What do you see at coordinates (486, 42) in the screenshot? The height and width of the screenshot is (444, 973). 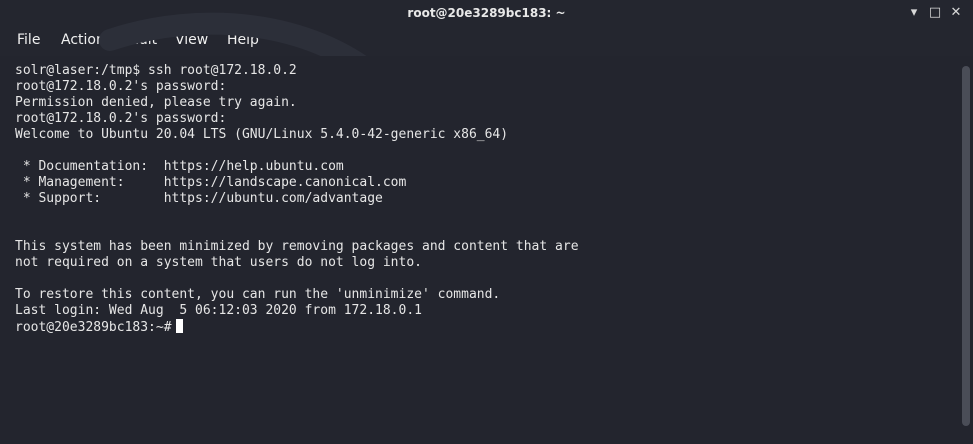 I see `menu-bar: File Actions Edit View Help` at bounding box center [486, 42].